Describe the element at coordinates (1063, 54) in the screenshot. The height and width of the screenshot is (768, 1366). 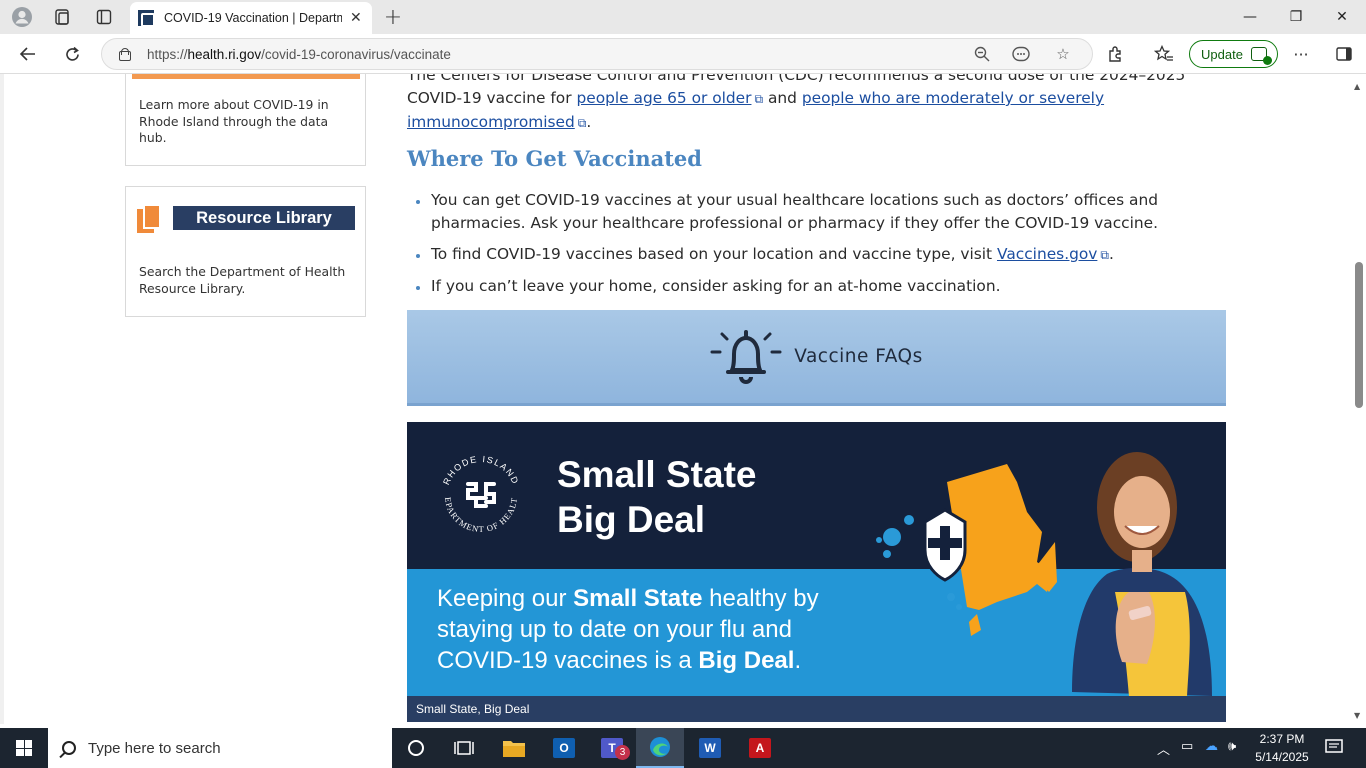
I see `favorite-star-icon: ☆` at that location.